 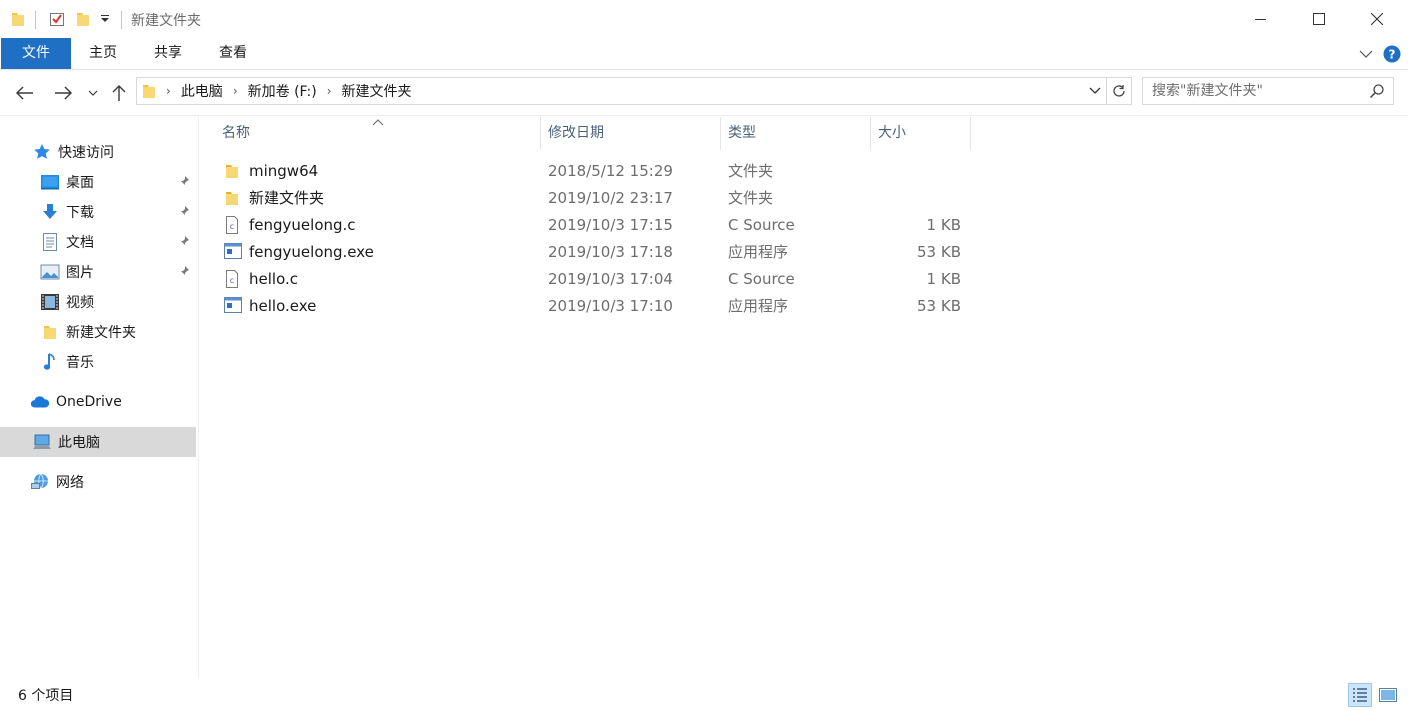 What do you see at coordinates (233, 53) in the screenshot?
I see `tab-view: 查看` at bounding box center [233, 53].